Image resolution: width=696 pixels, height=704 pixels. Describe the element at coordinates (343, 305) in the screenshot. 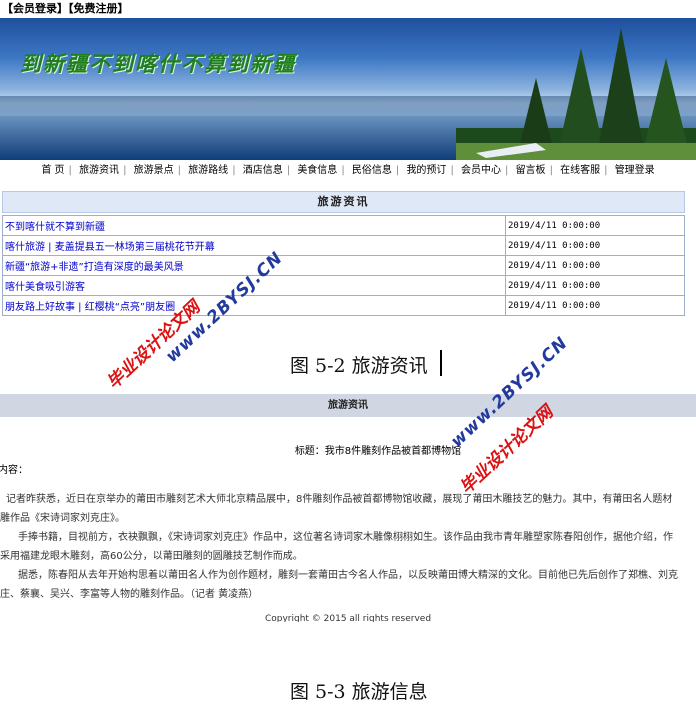

I see `table-row: 朋友路上好故事 | 红樱桃“点亮”朋友圈 2019/4/11 0:00:00` at that location.